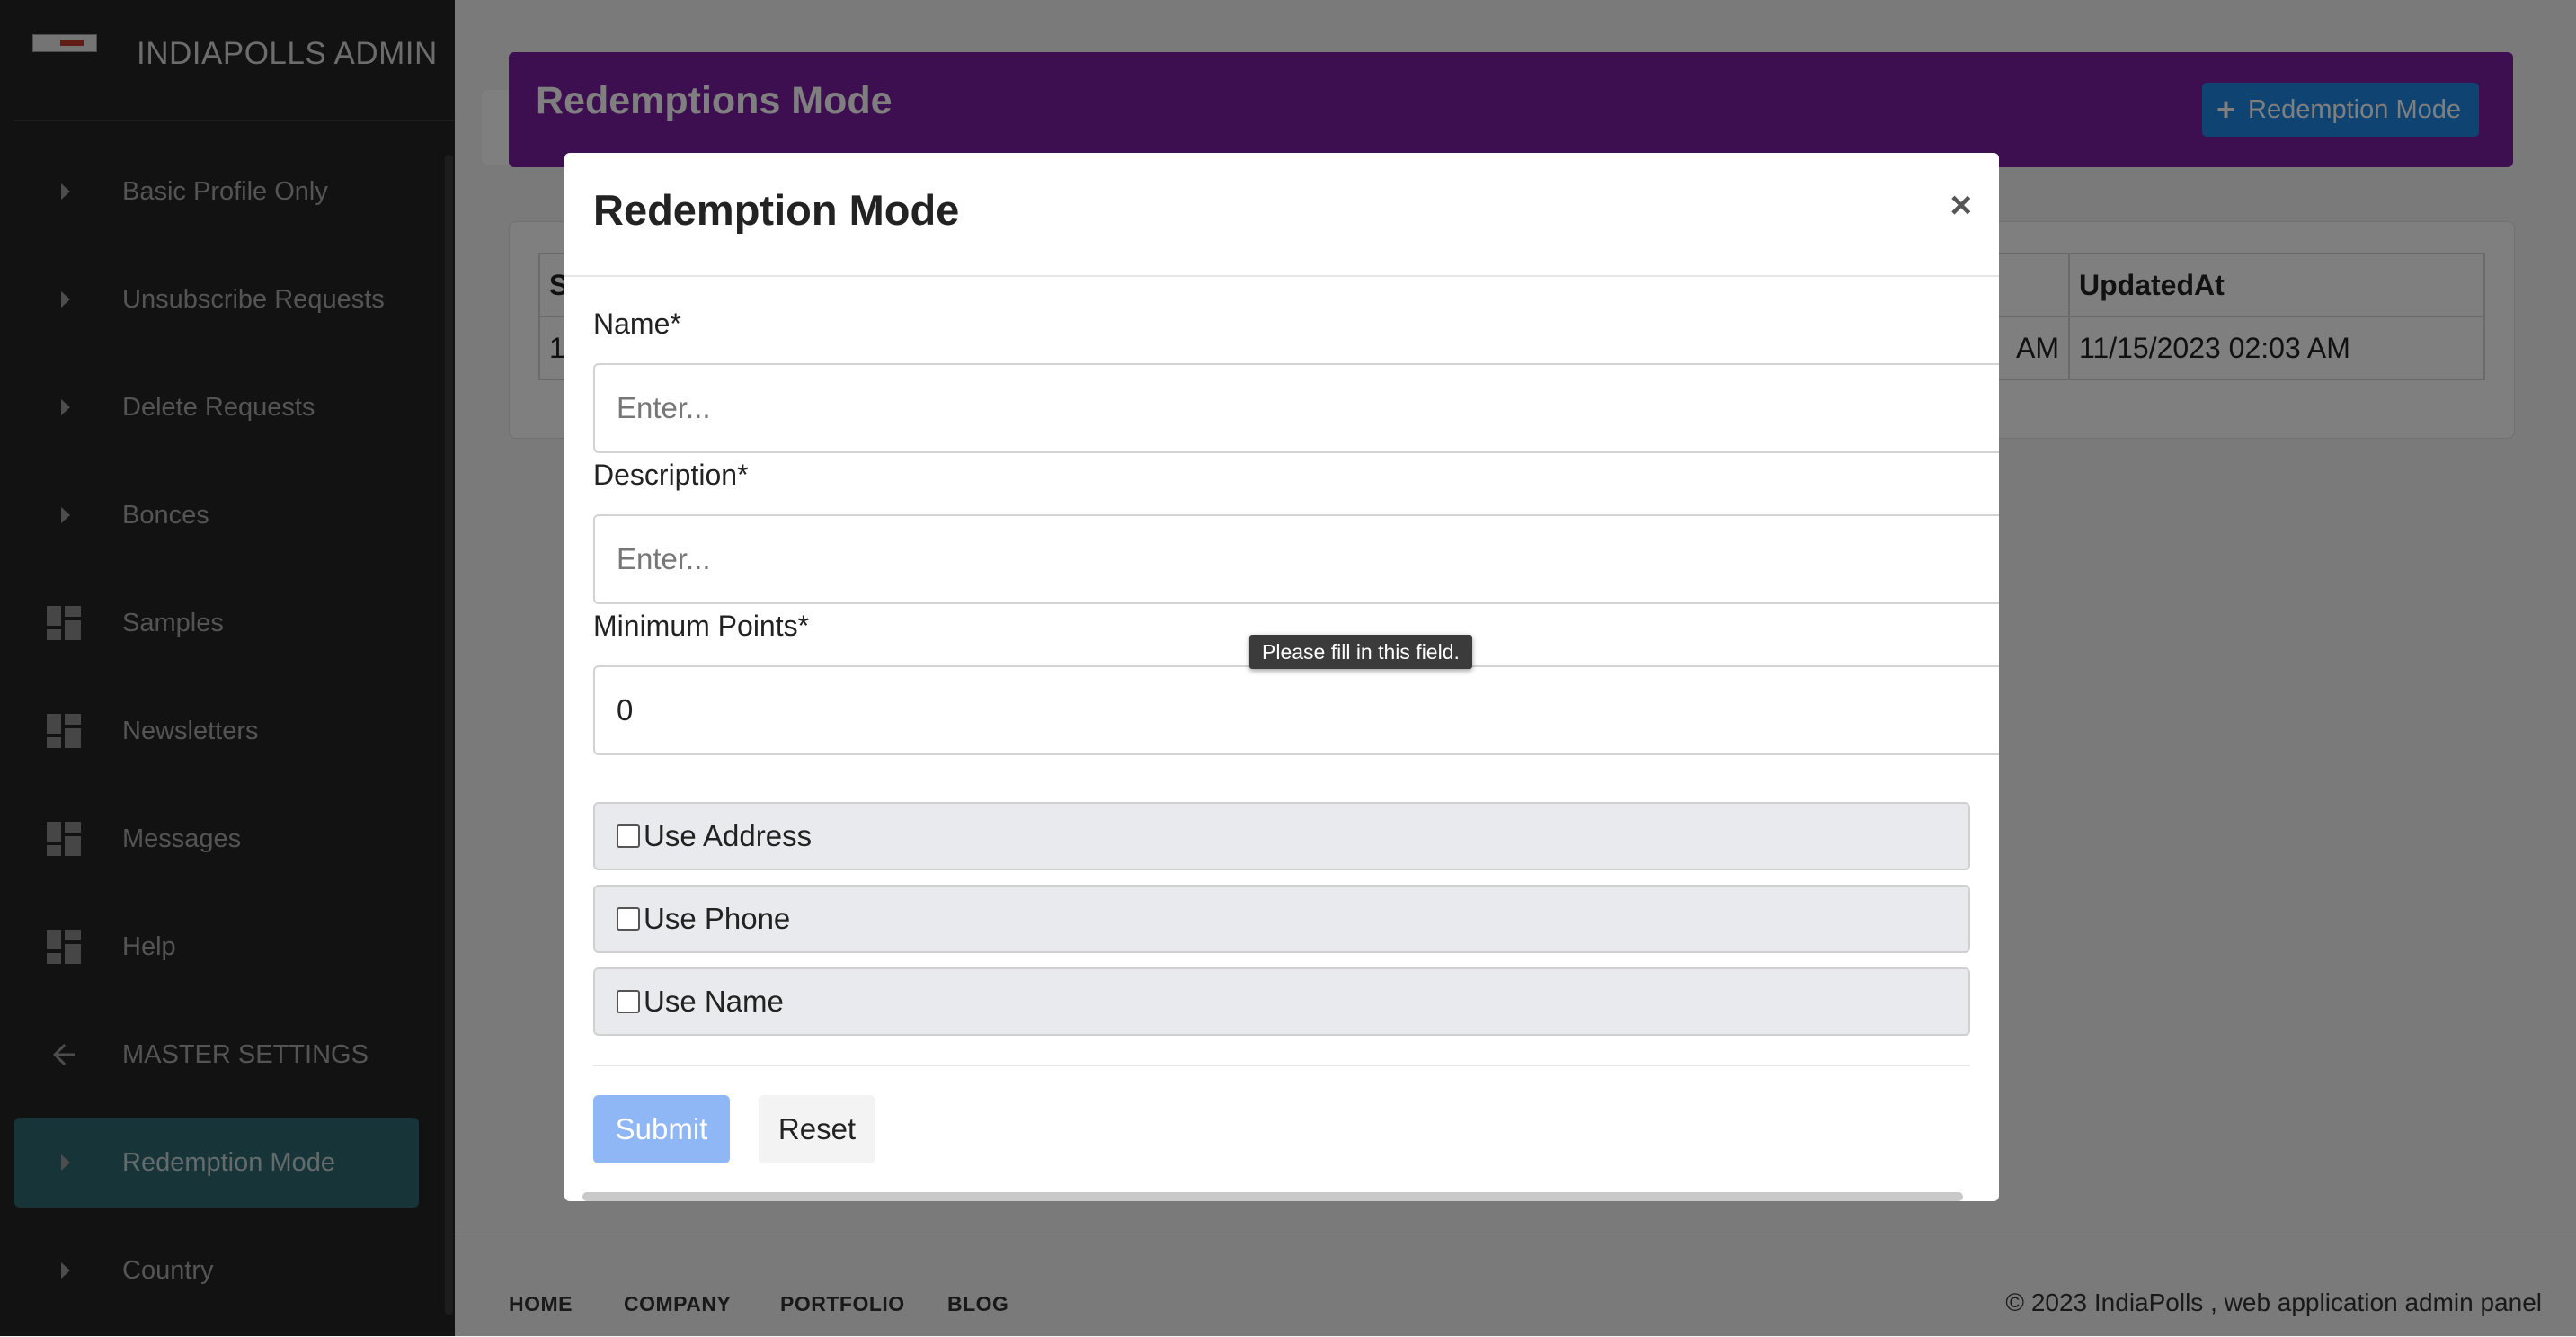 The height and width of the screenshot is (1337, 2576). I want to click on modal-horizontal-scrollbar, so click(1272, 1197).